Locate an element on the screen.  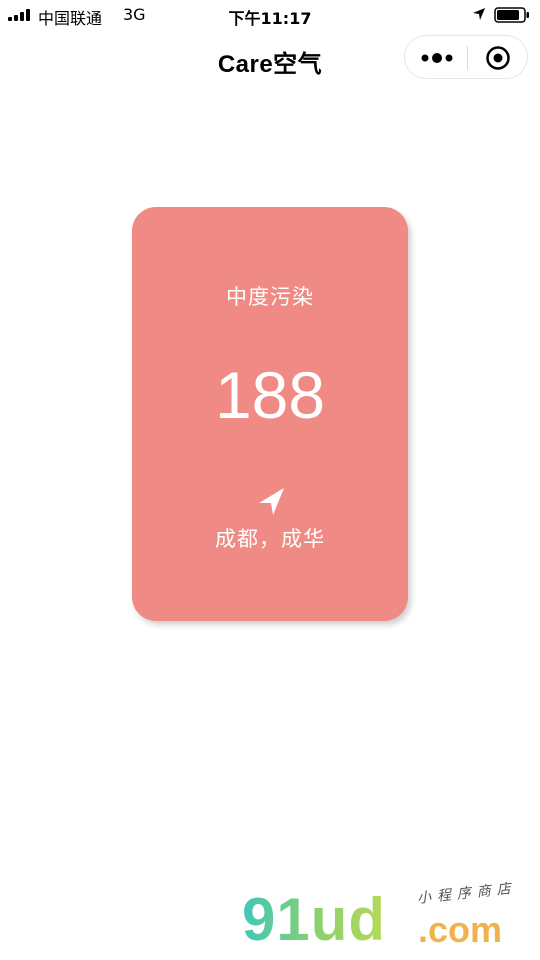
close-target-icon is located at coordinates (498, 58).